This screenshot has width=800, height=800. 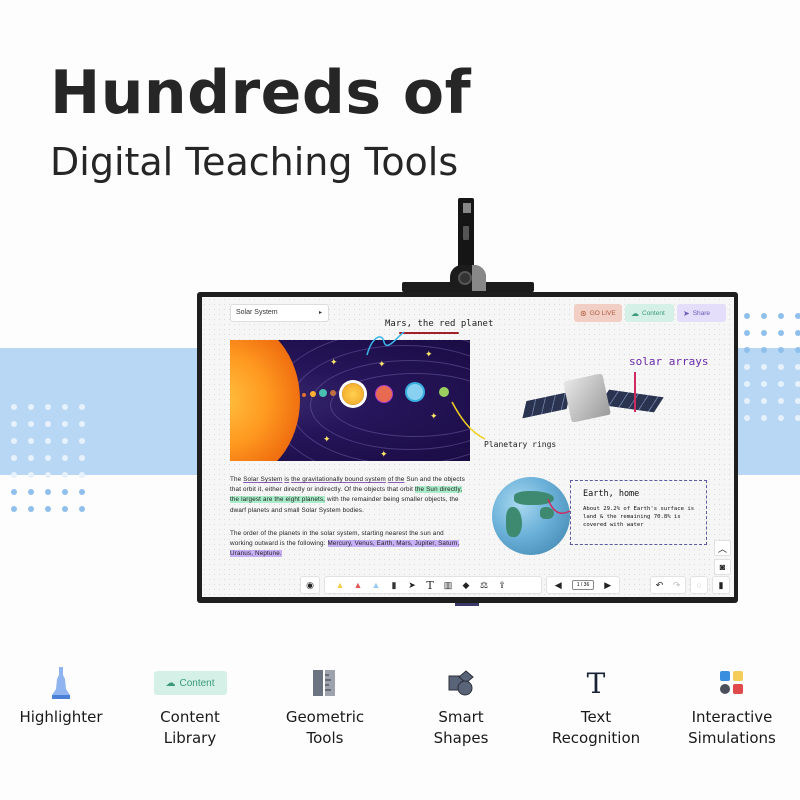 What do you see at coordinates (320, 313) in the screenshot?
I see `dropdown-arrow-icon: ▸` at bounding box center [320, 313].